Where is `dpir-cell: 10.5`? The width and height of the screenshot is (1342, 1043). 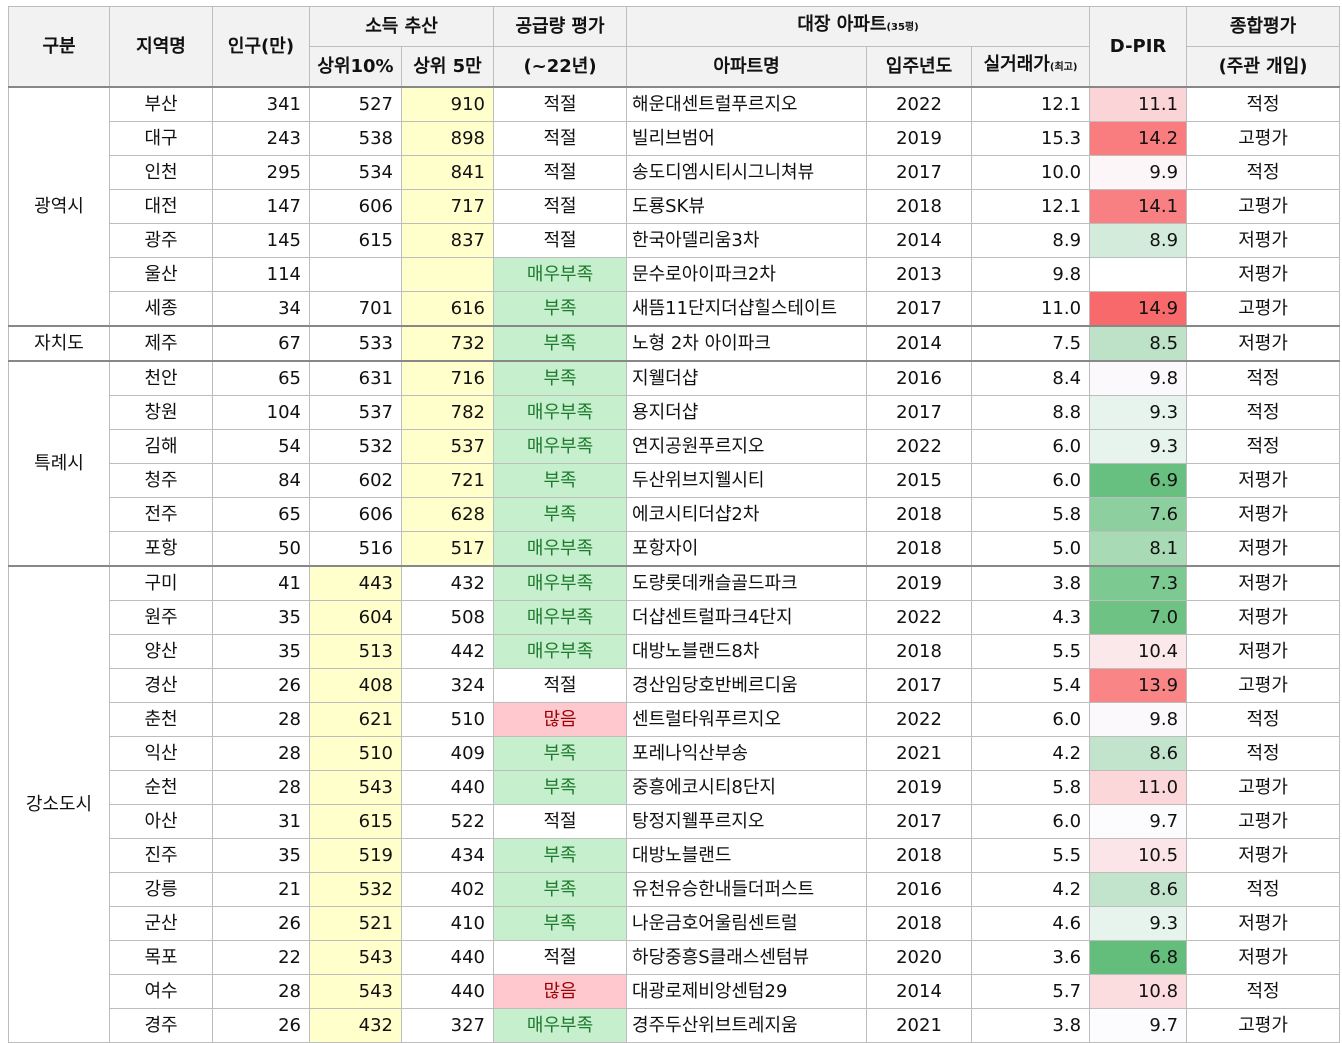
dpir-cell: 10.5 is located at coordinates (1138, 855).